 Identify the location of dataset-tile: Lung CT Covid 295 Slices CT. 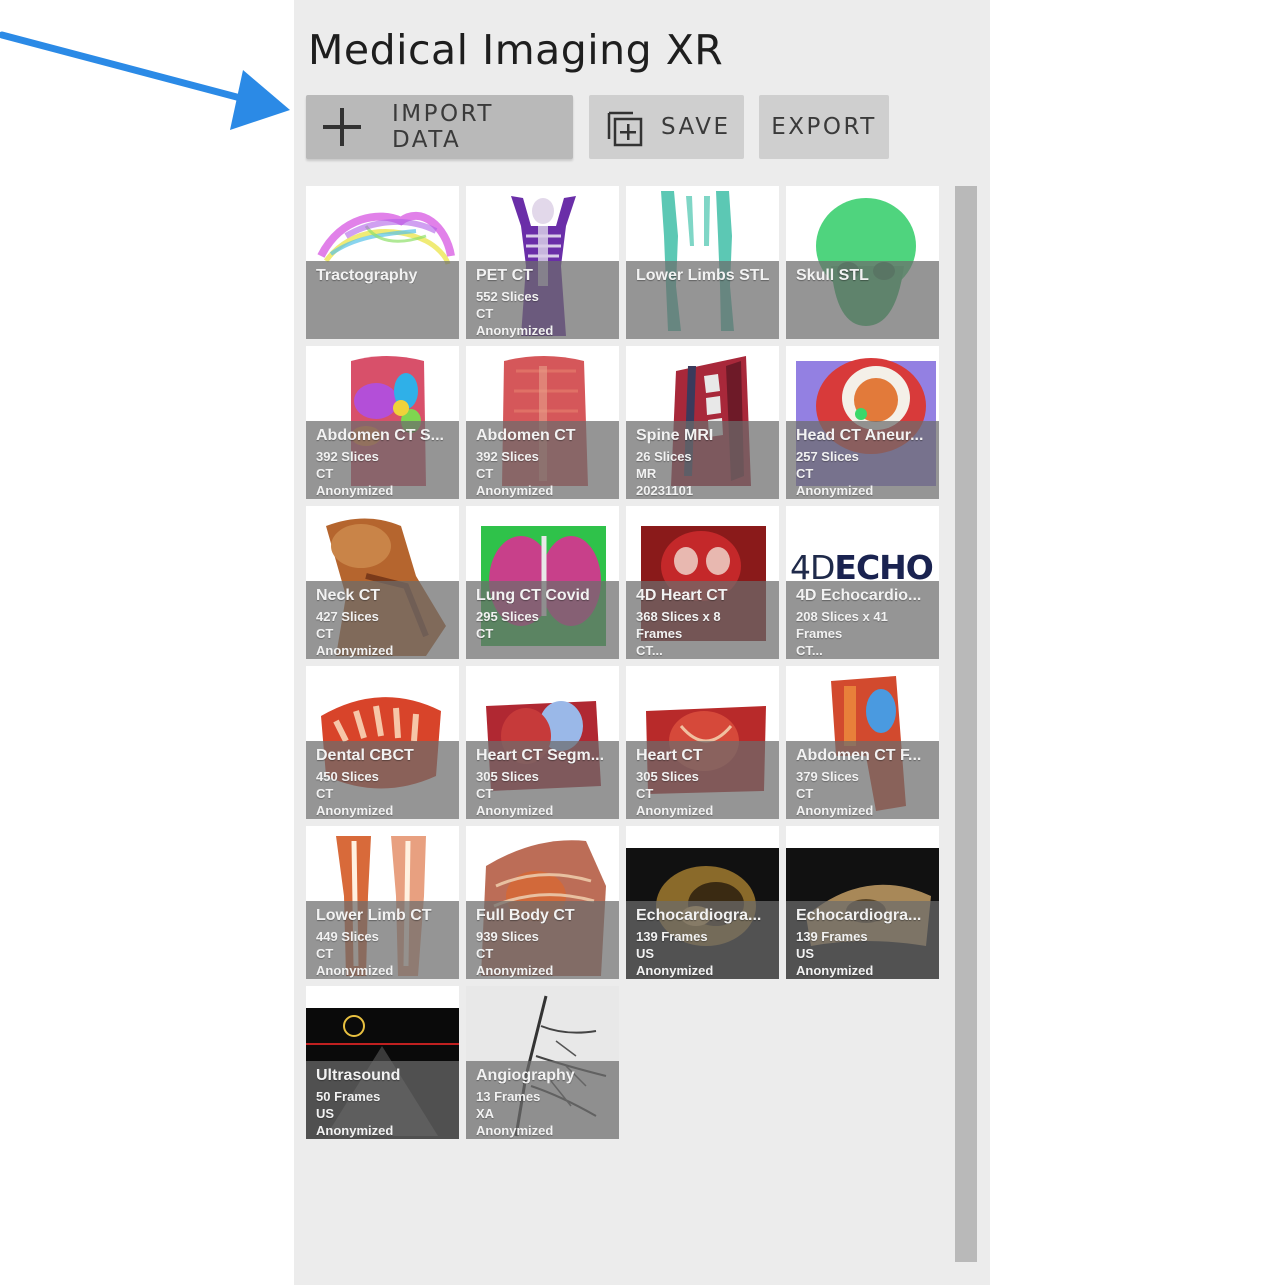
(542, 582).